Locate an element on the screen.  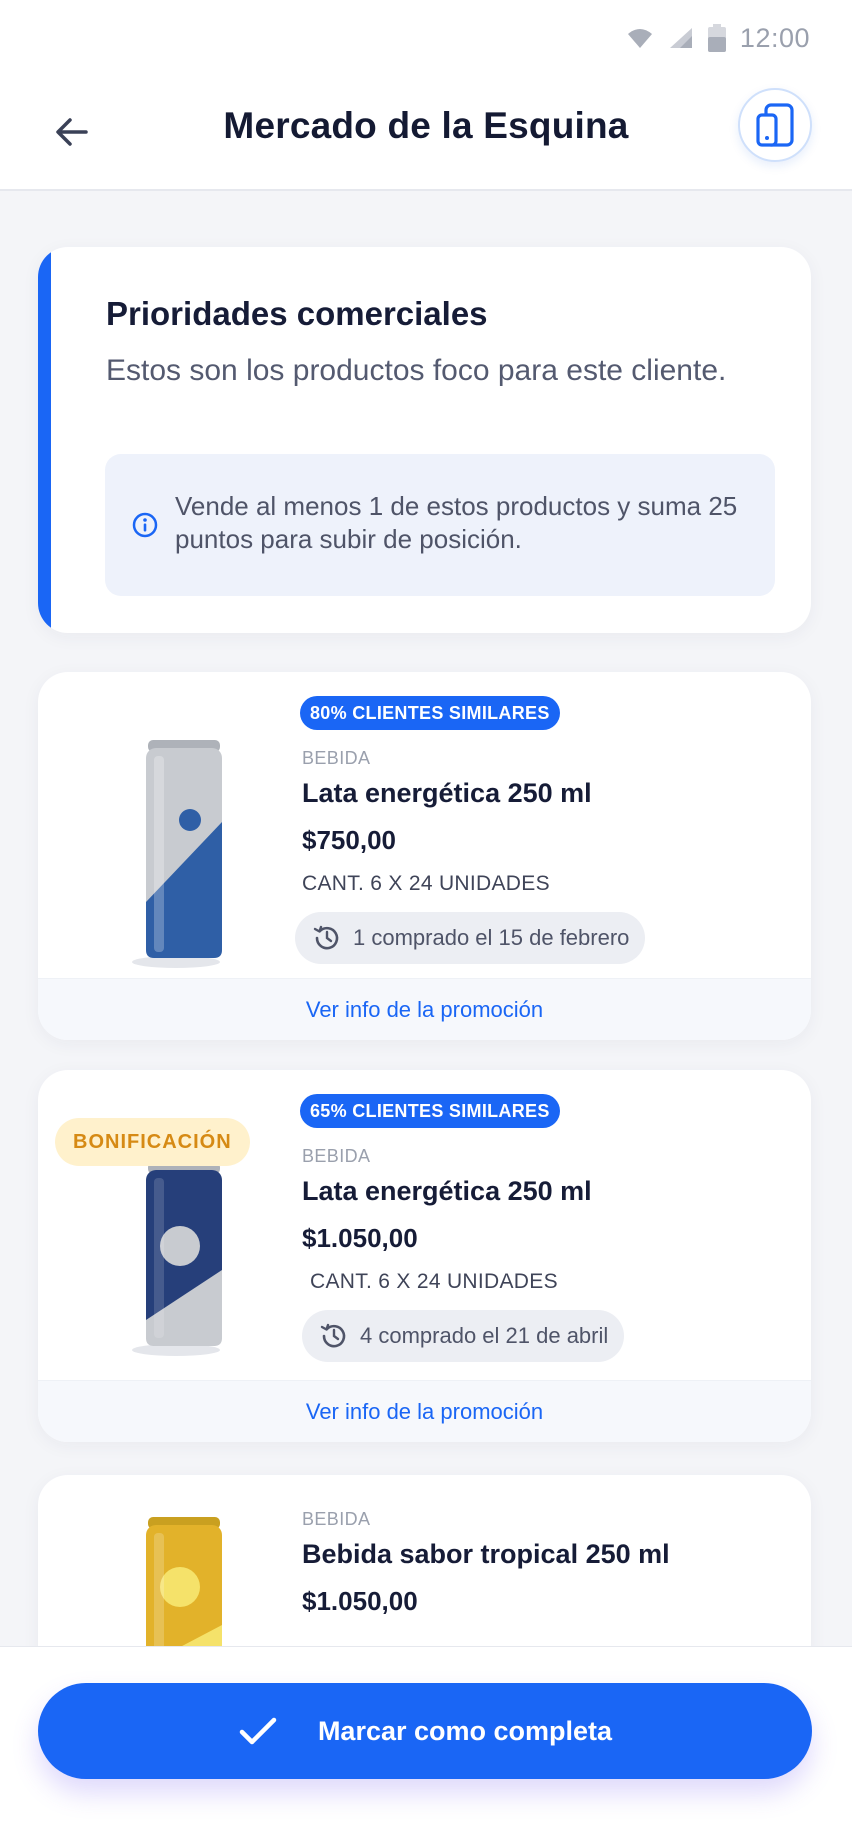
info-icon is located at coordinates (145, 527).